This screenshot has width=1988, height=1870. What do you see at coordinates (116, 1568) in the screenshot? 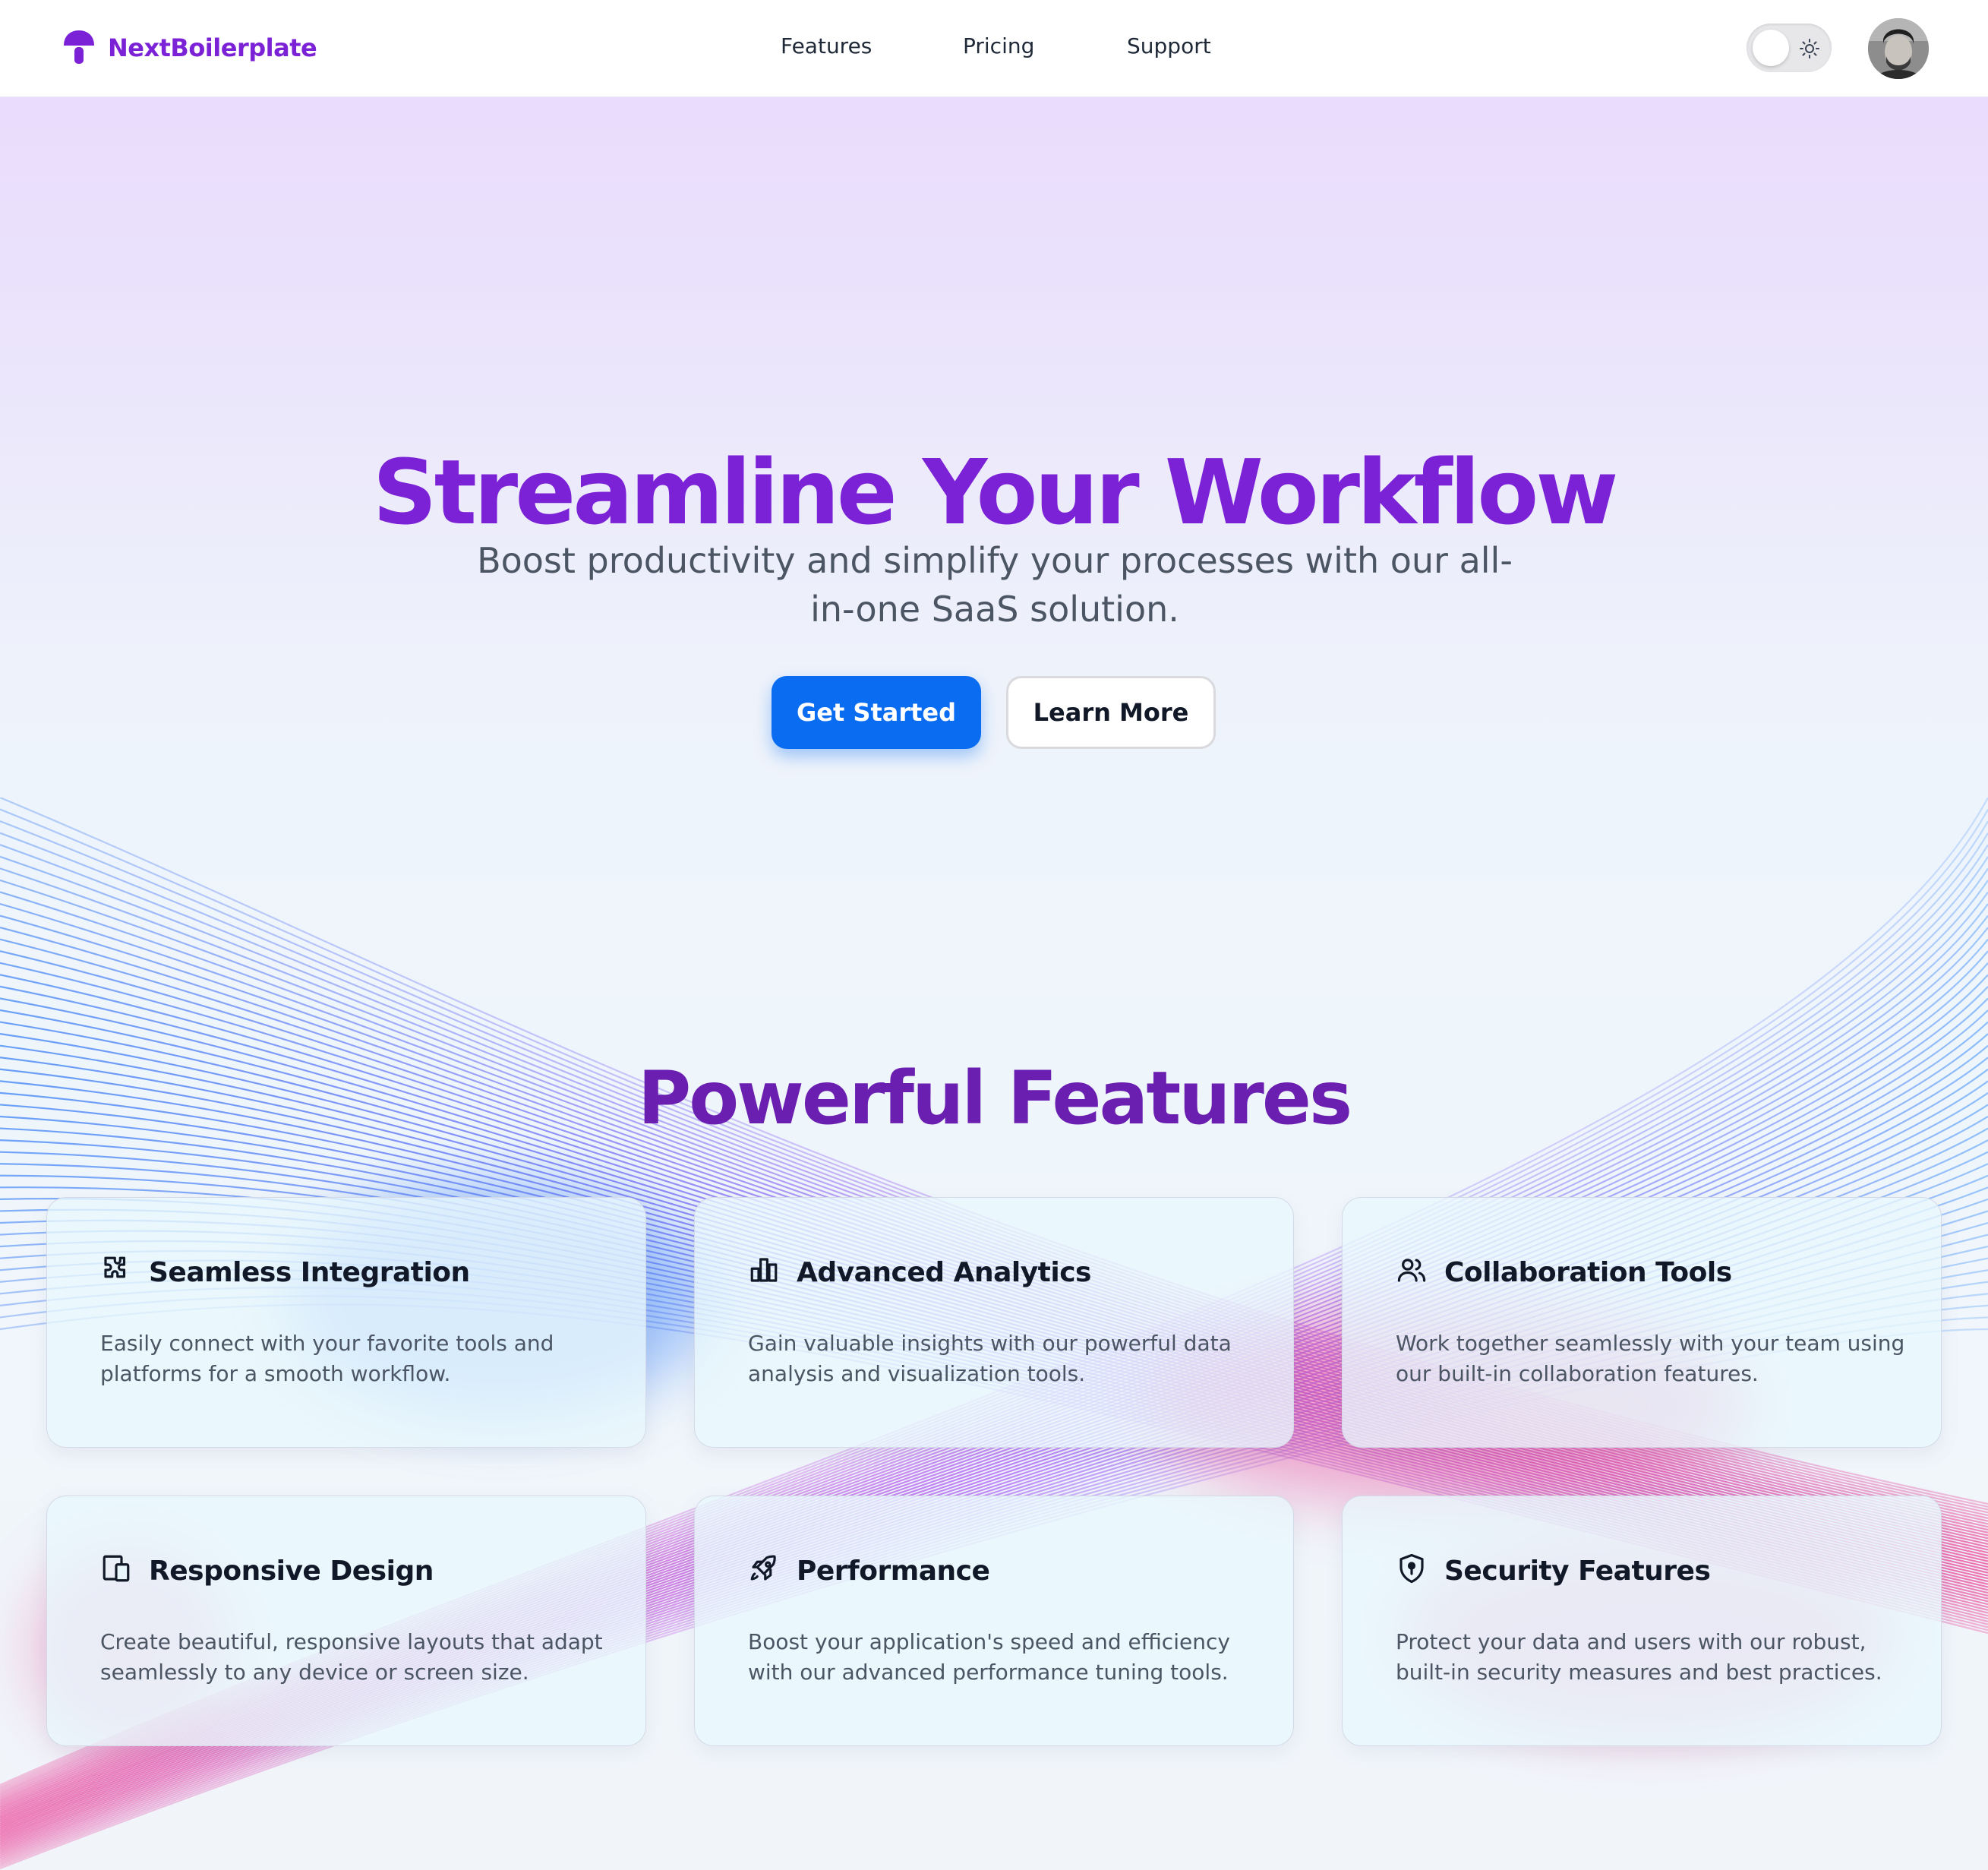
I see `devices-icon` at bounding box center [116, 1568].